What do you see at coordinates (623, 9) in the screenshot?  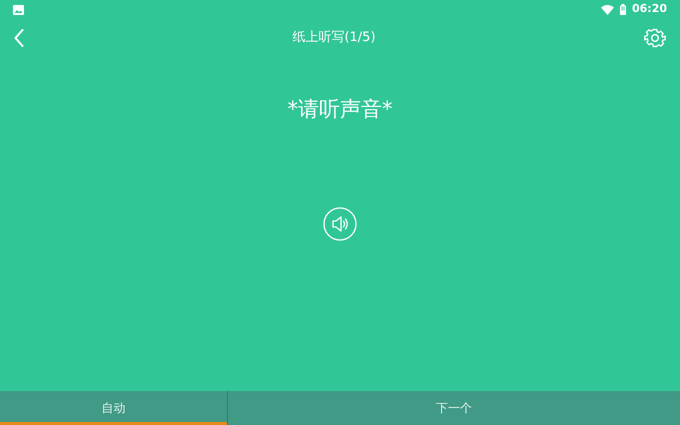 I see `battery-icon` at bounding box center [623, 9].